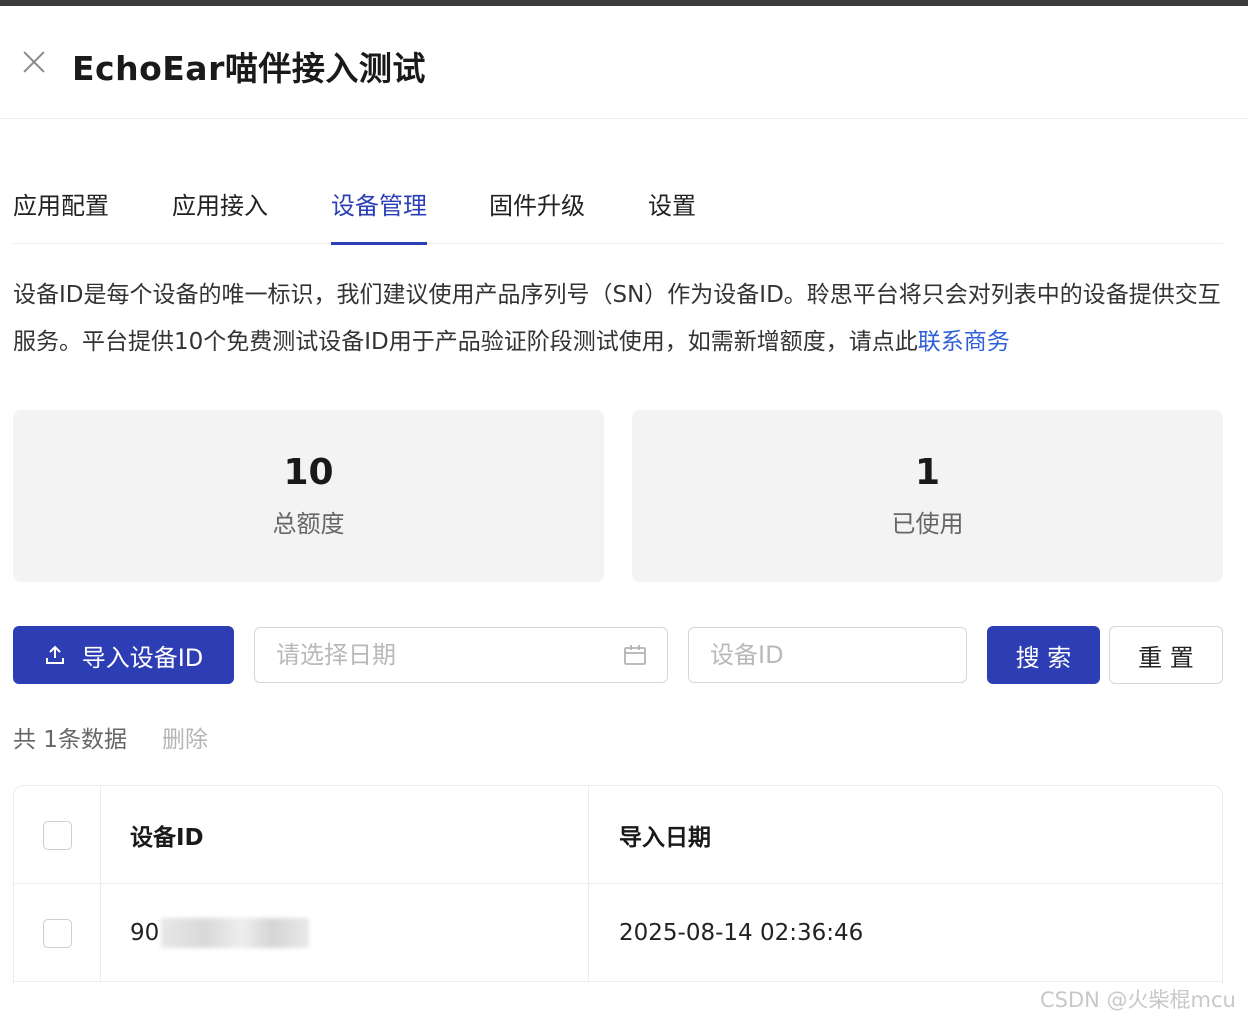 The width and height of the screenshot is (1248, 1018). I want to click on watermark: CSDN @火柴棍mcu, so click(1138, 1000).